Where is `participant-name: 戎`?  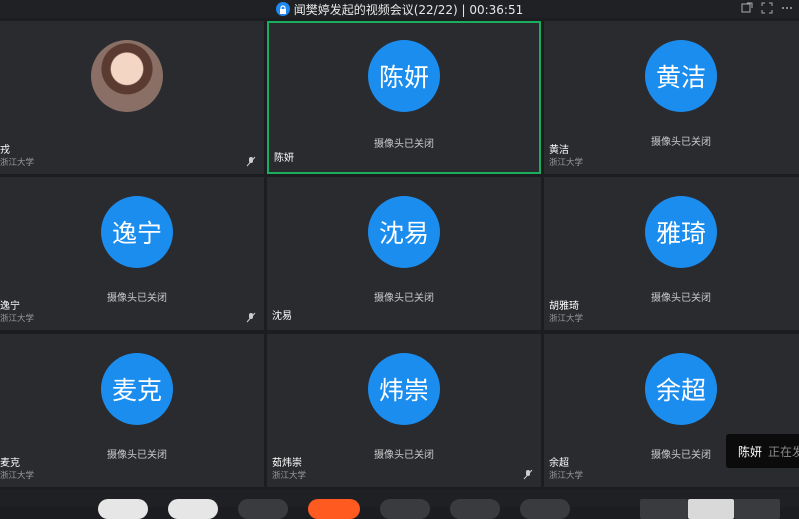
participant-name: 戎 is located at coordinates (5, 150).